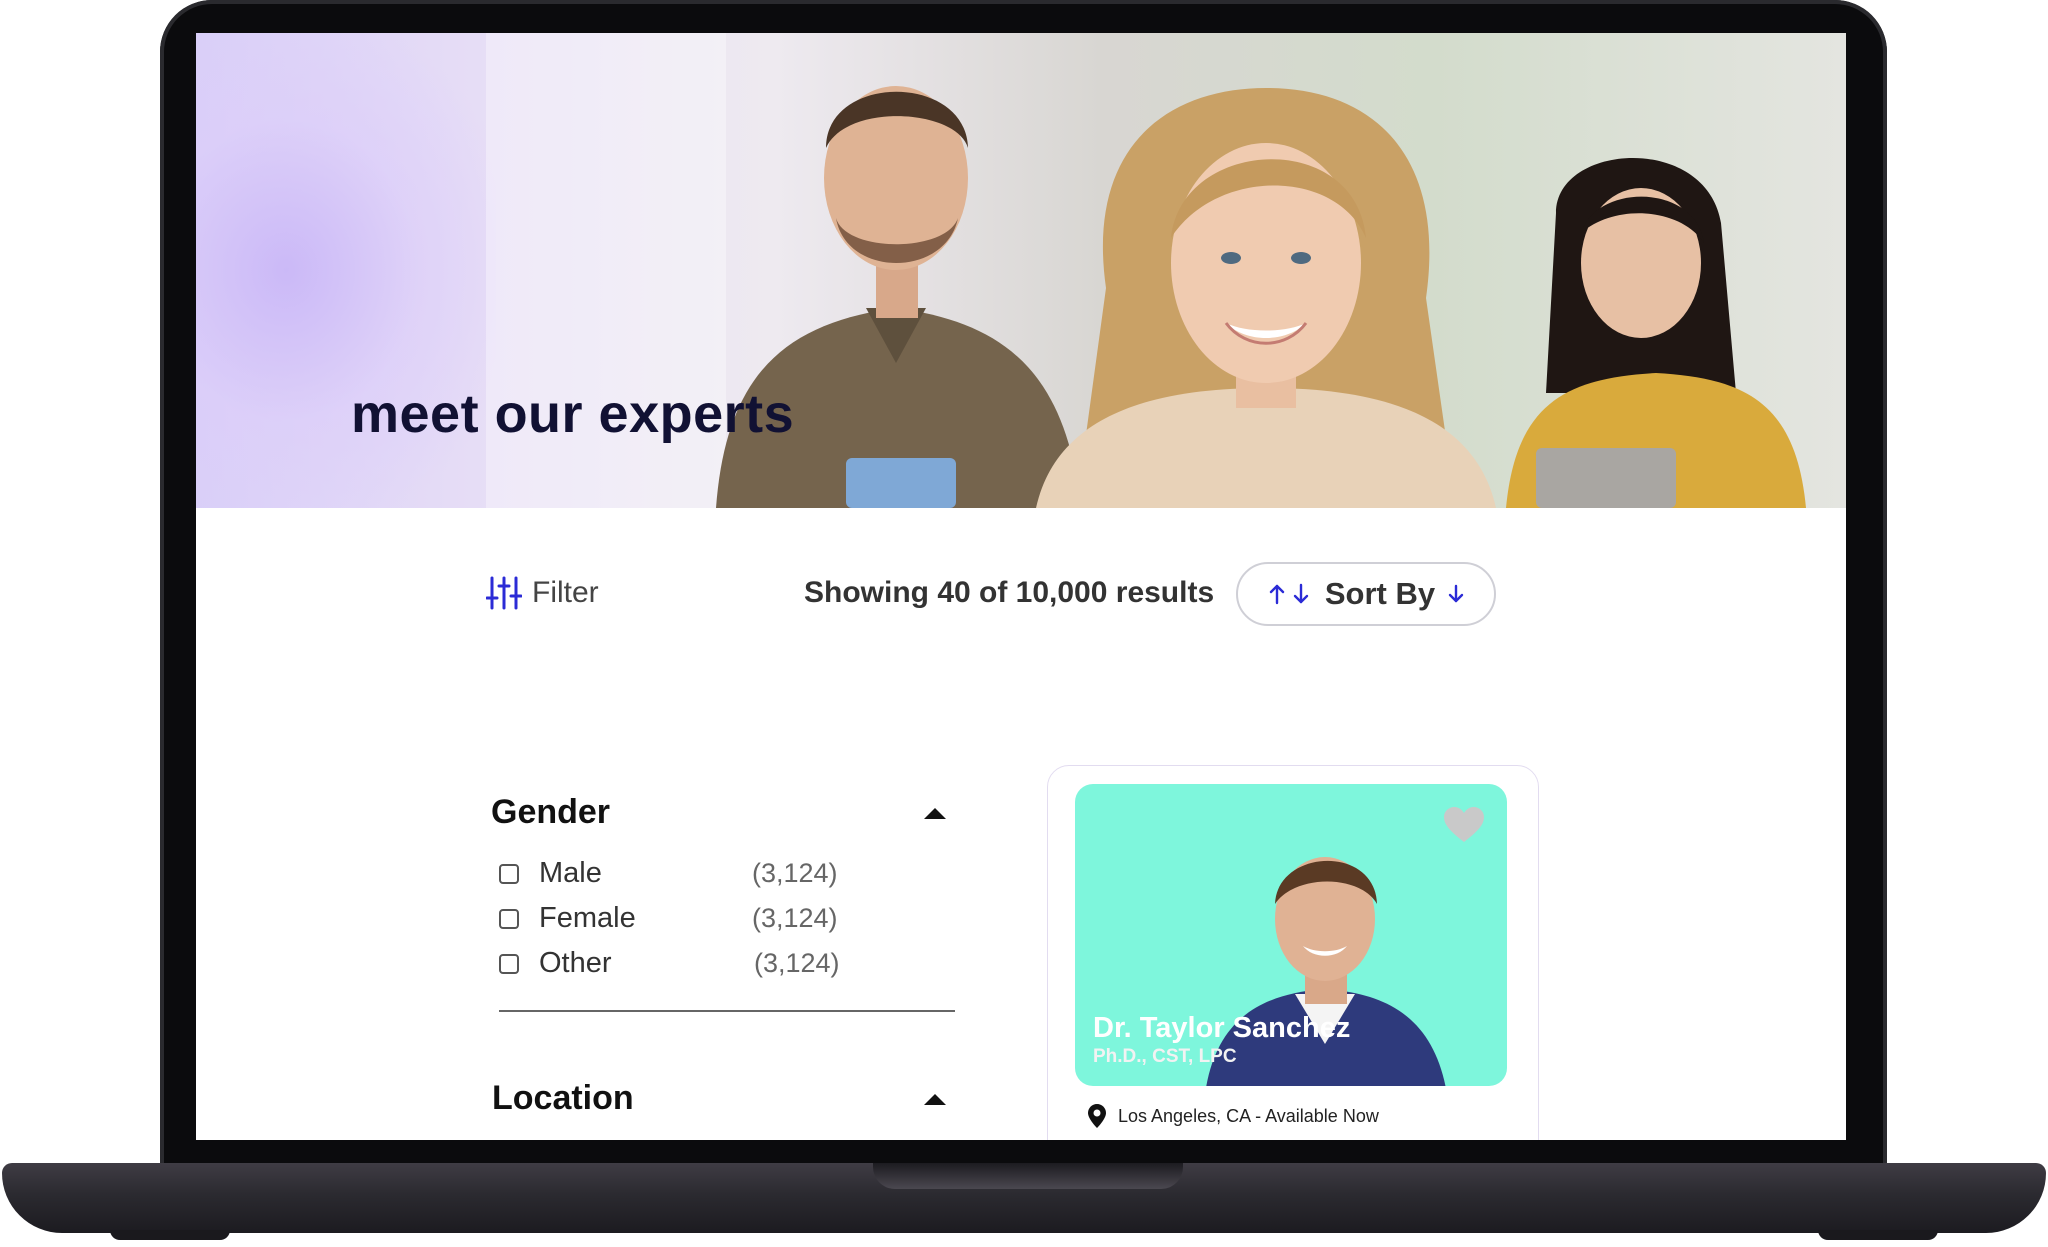 The height and width of the screenshot is (1247, 2048). Describe the element at coordinates (1097, 1116) in the screenshot. I see `map-pin-icon` at that location.